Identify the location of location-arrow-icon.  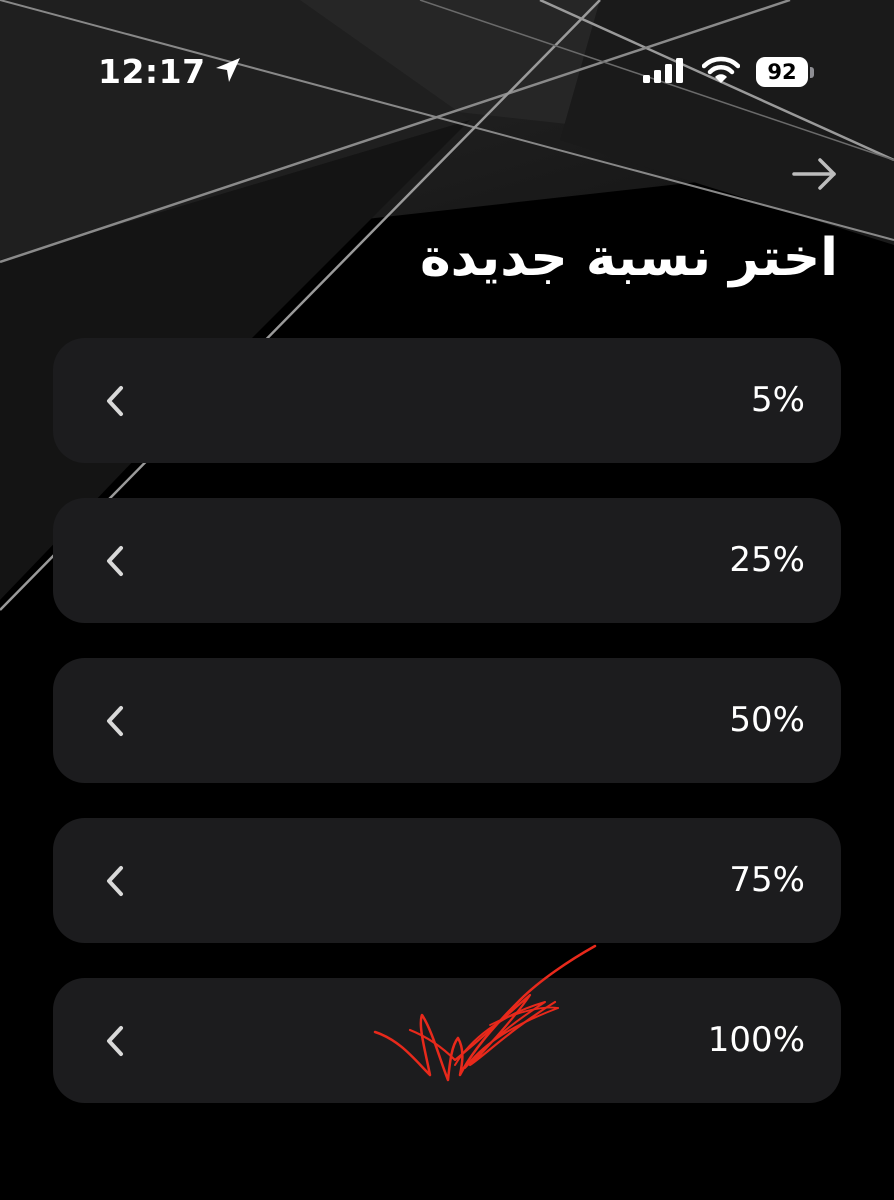
(228, 72).